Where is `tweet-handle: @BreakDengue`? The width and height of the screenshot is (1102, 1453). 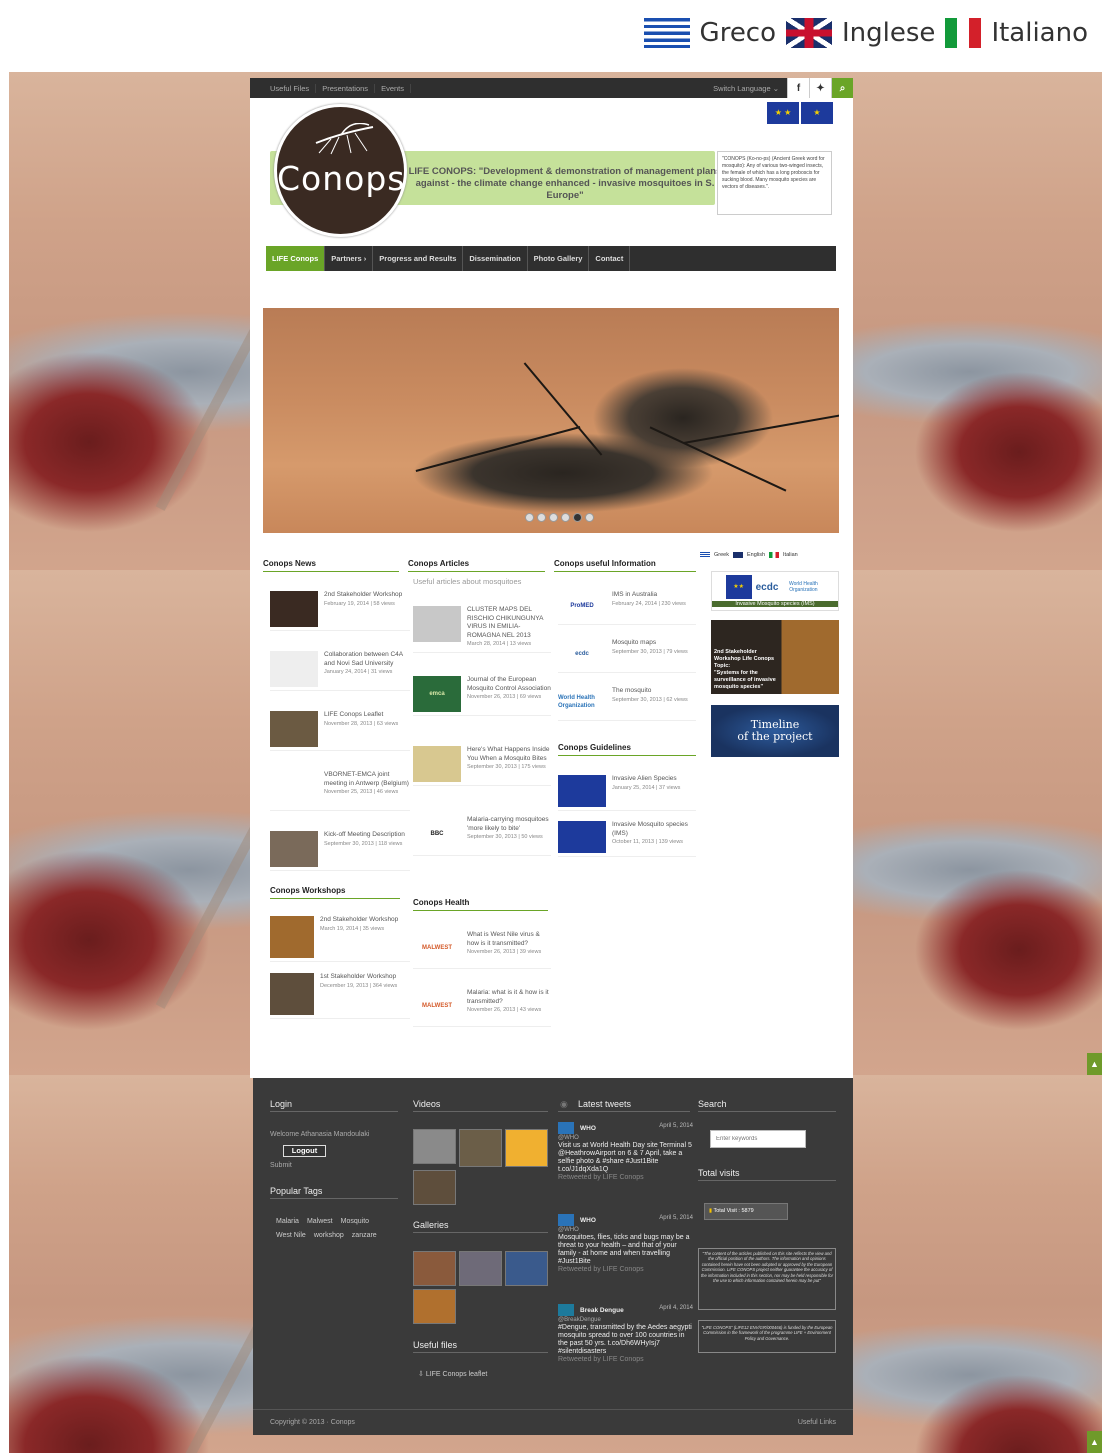
tweet-handle: @BreakDengue is located at coordinates (625, 1320).